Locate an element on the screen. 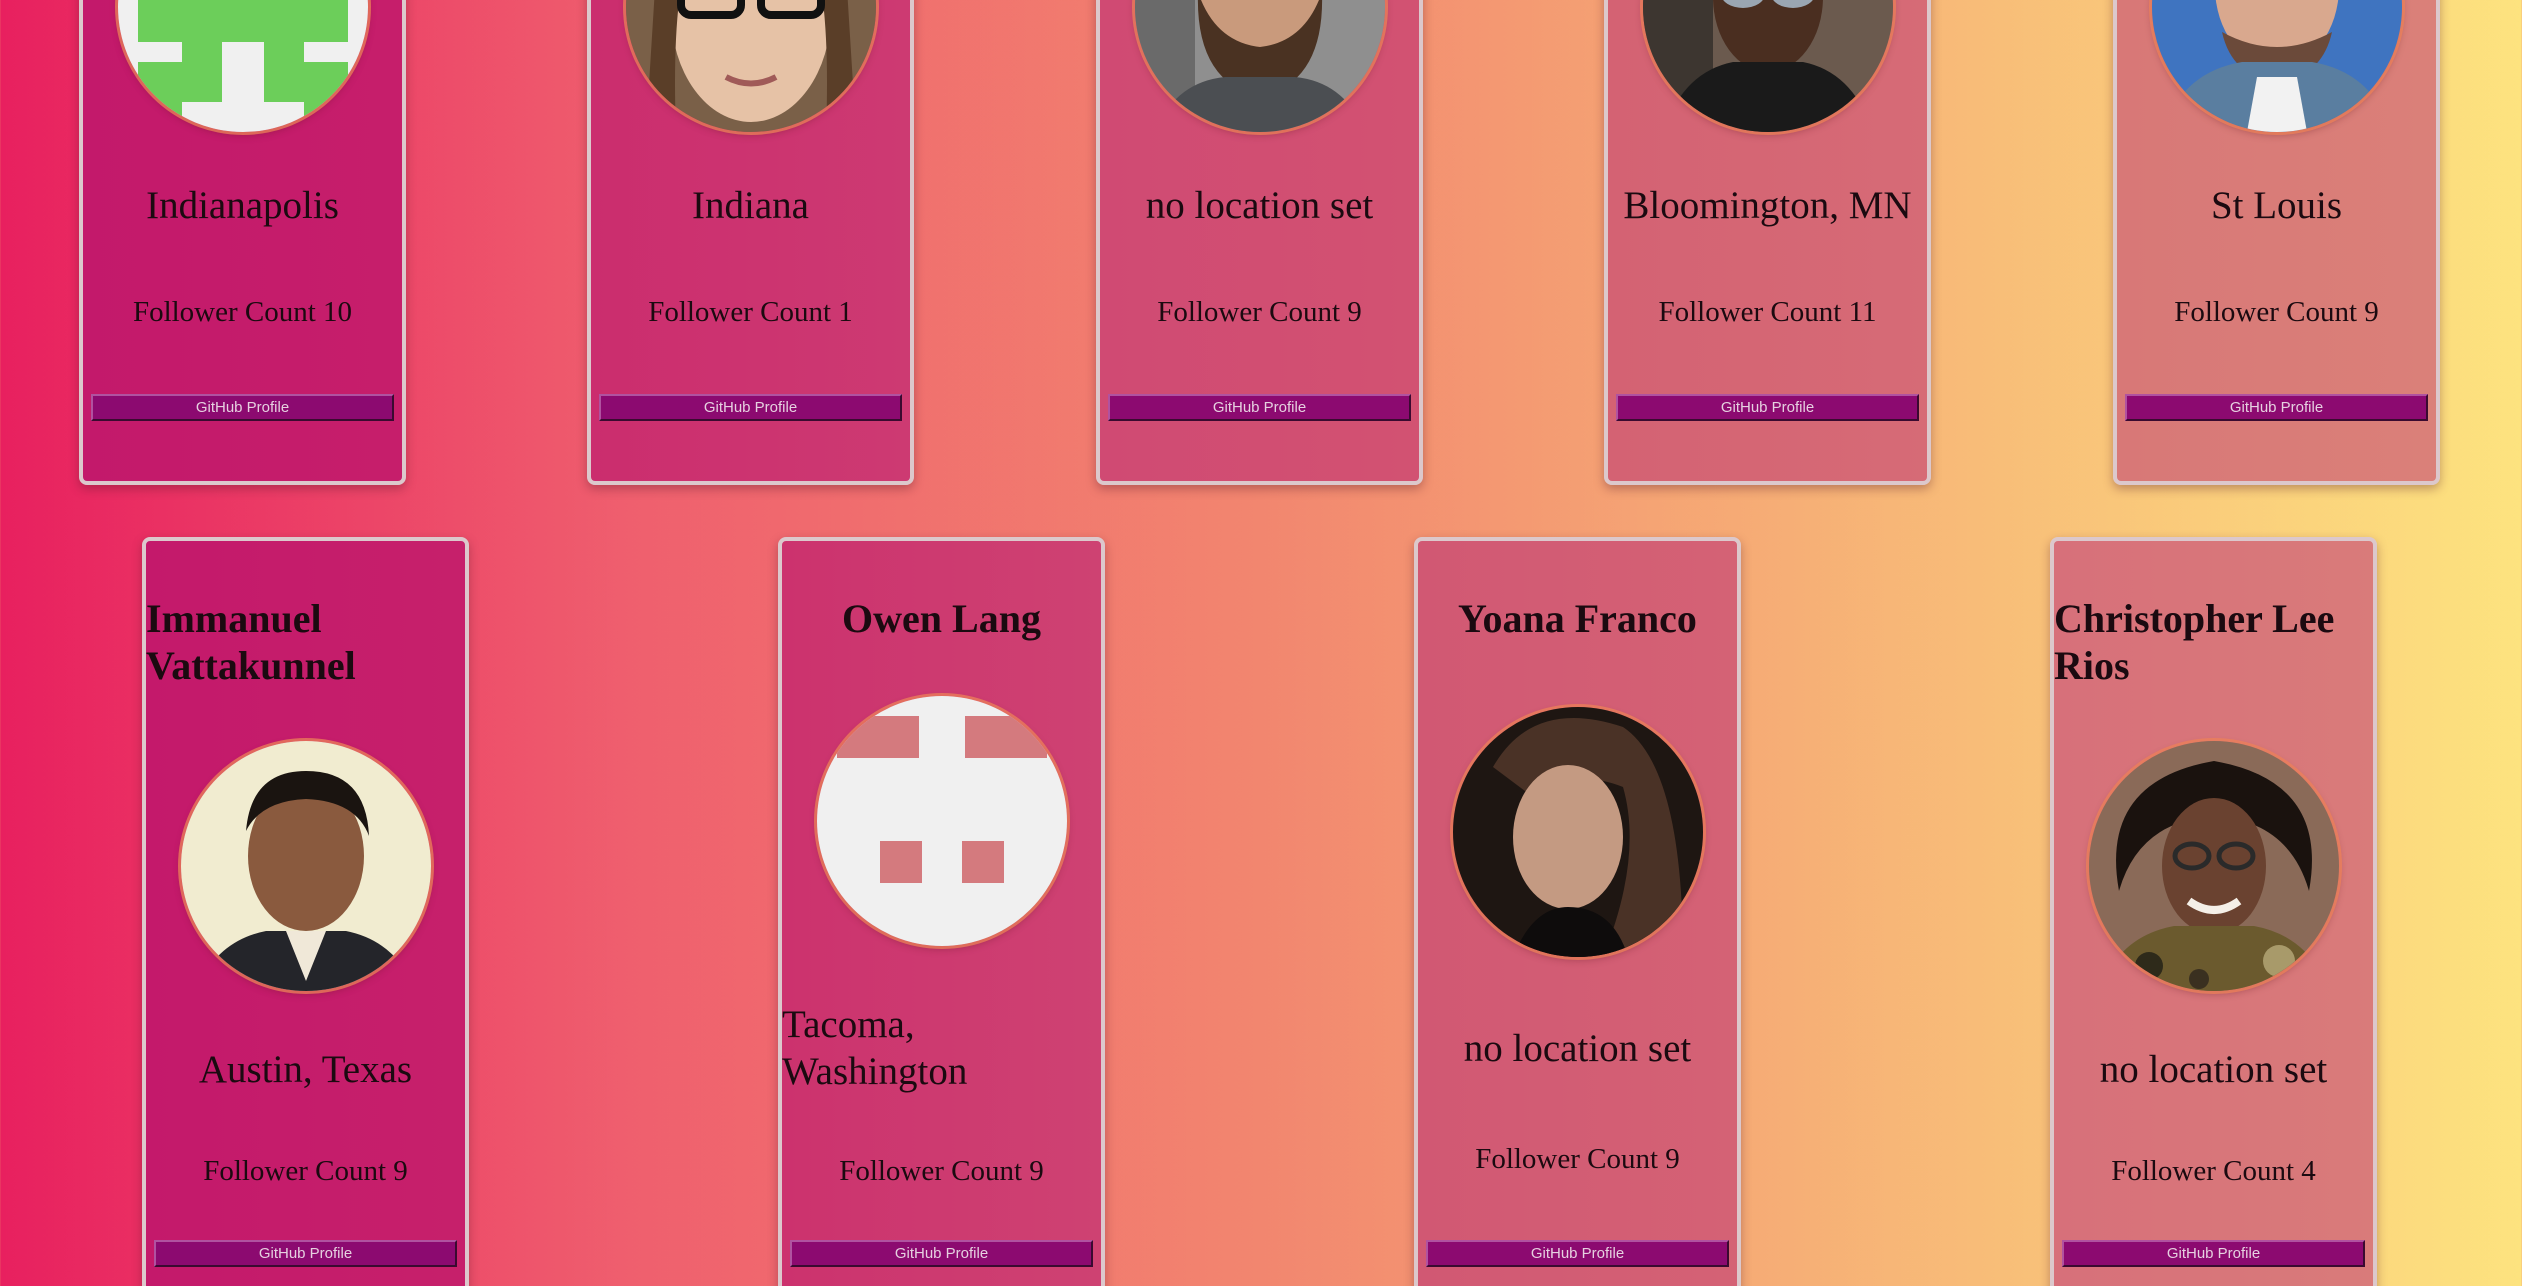  user-photo-woman-dark is located at coordinates (1577, 832).